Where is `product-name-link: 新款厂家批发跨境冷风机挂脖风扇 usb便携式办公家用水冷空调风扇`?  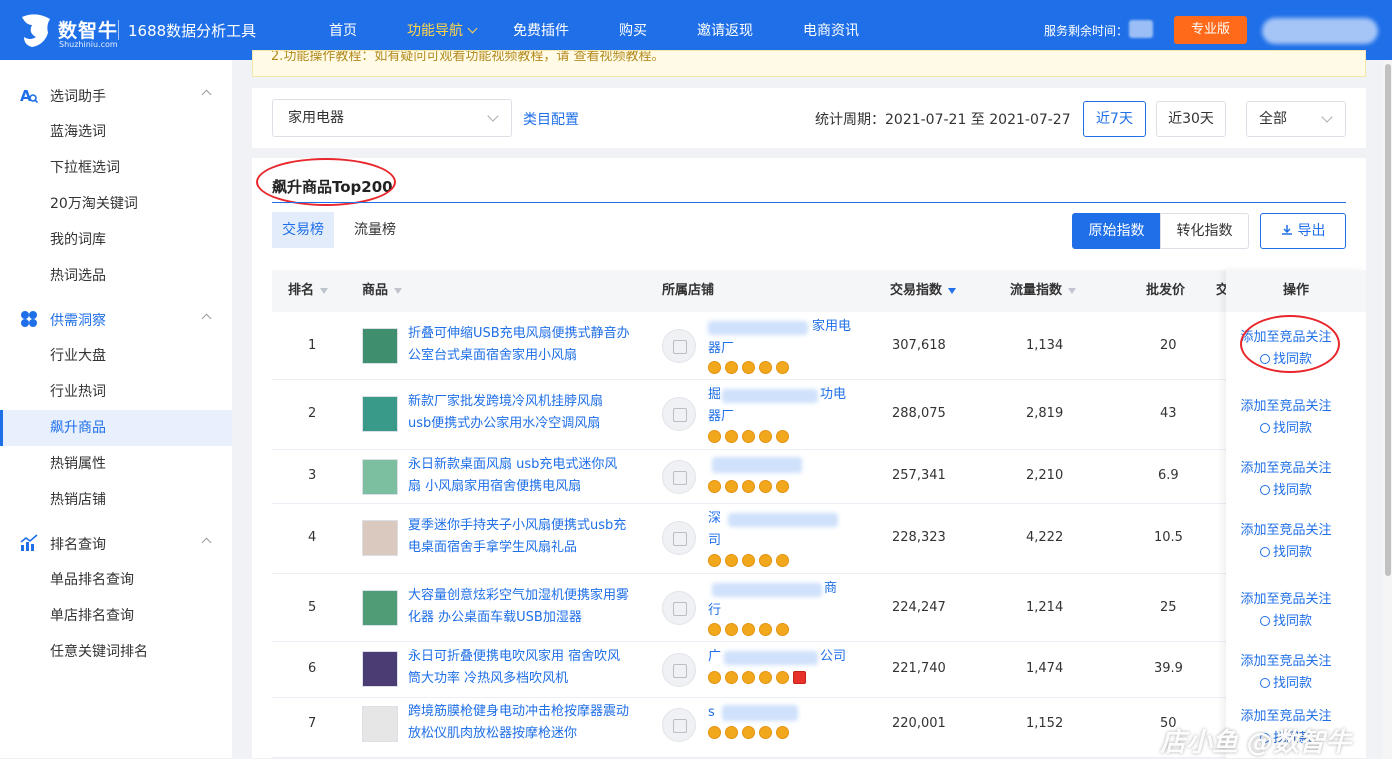
product-name-link: 新款厂家批发跨境冷风机挂脖风扇 usb便携式办公家用水冷空调风扇 is located at coordinates (519, 413).